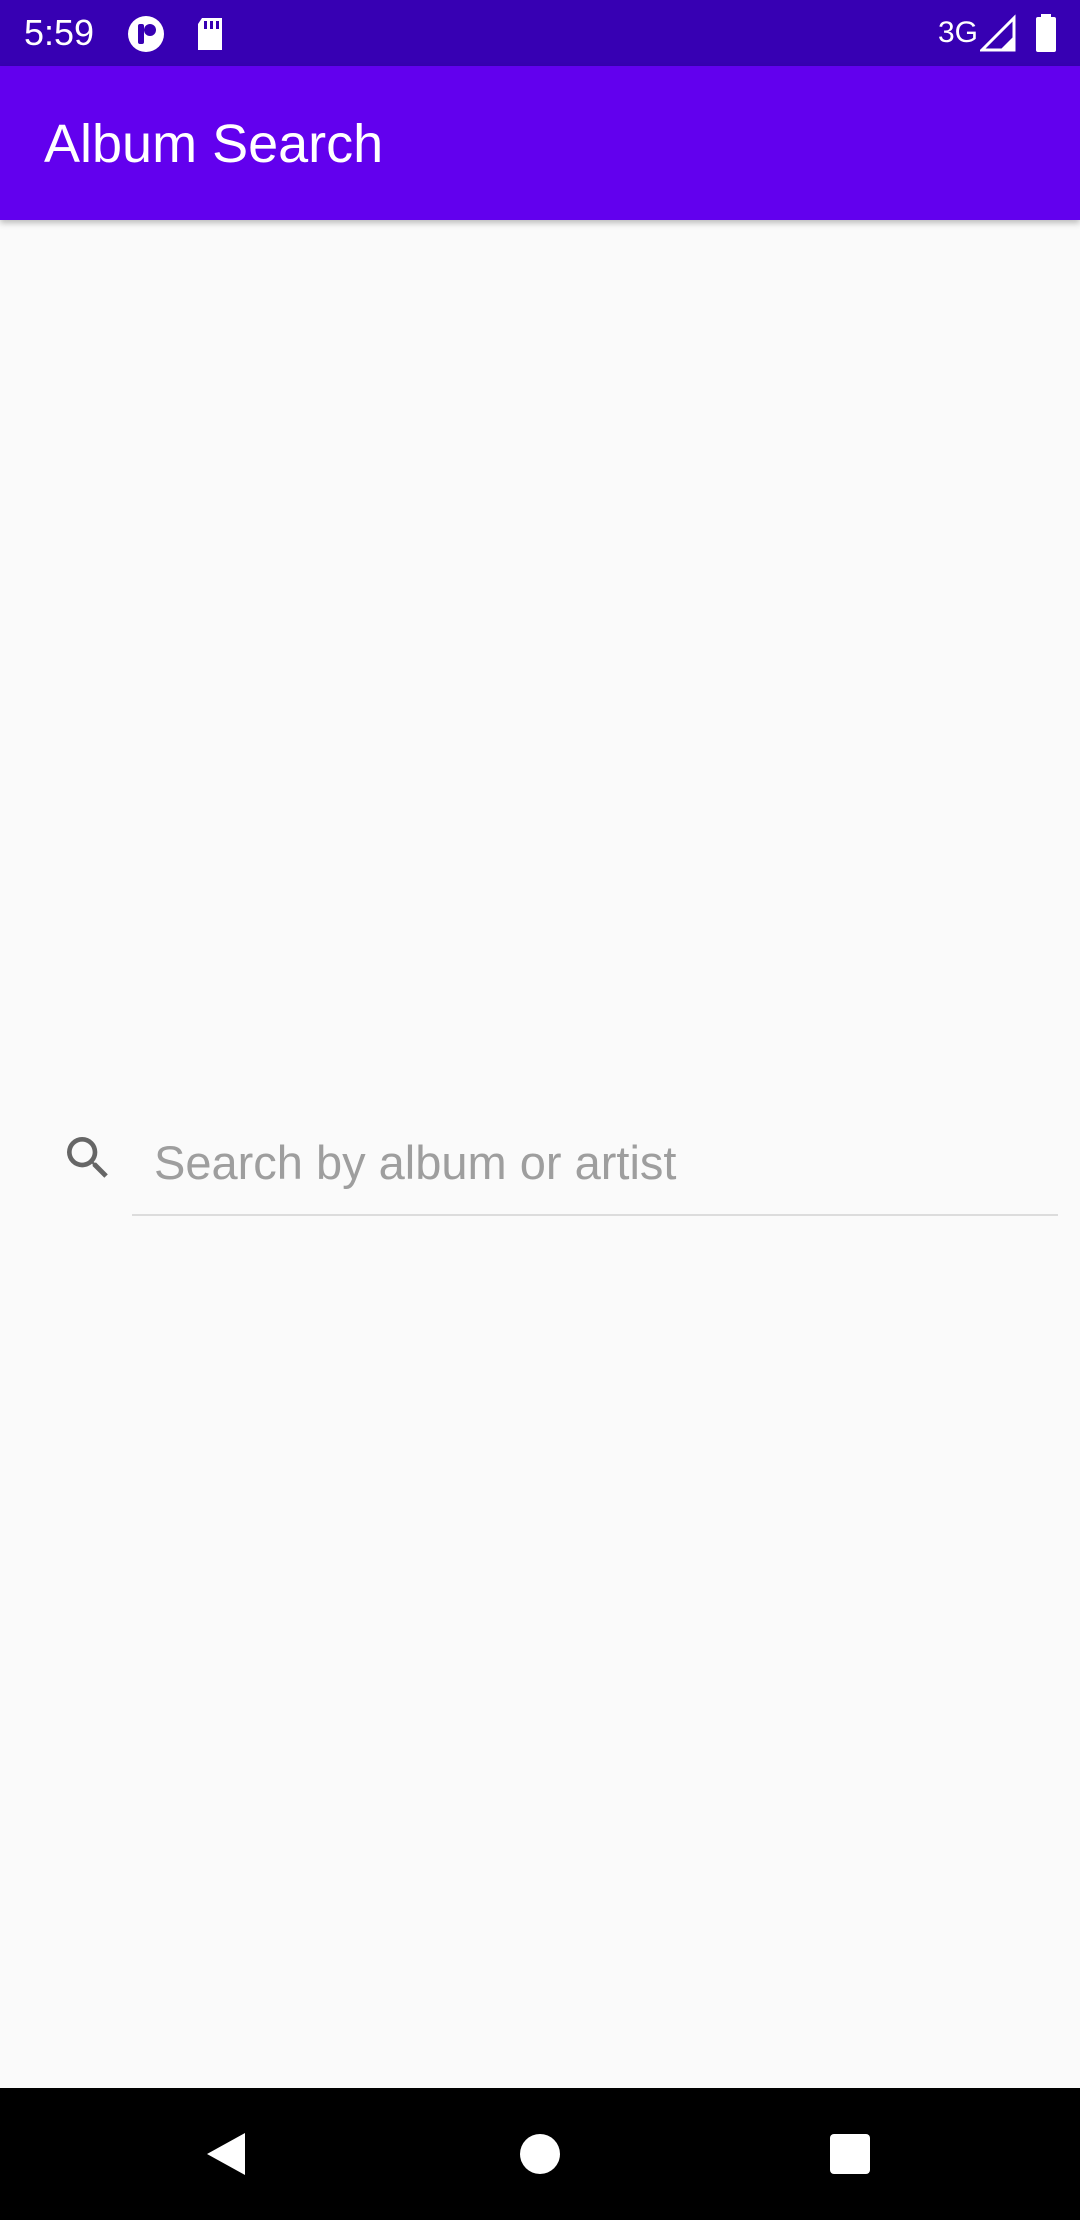 Image resolution: width=1080 pixels, height=2220 pixels. Describe the element at coordinates (210, 34) in the screenshot. I see `sd-card-icon` at that location.